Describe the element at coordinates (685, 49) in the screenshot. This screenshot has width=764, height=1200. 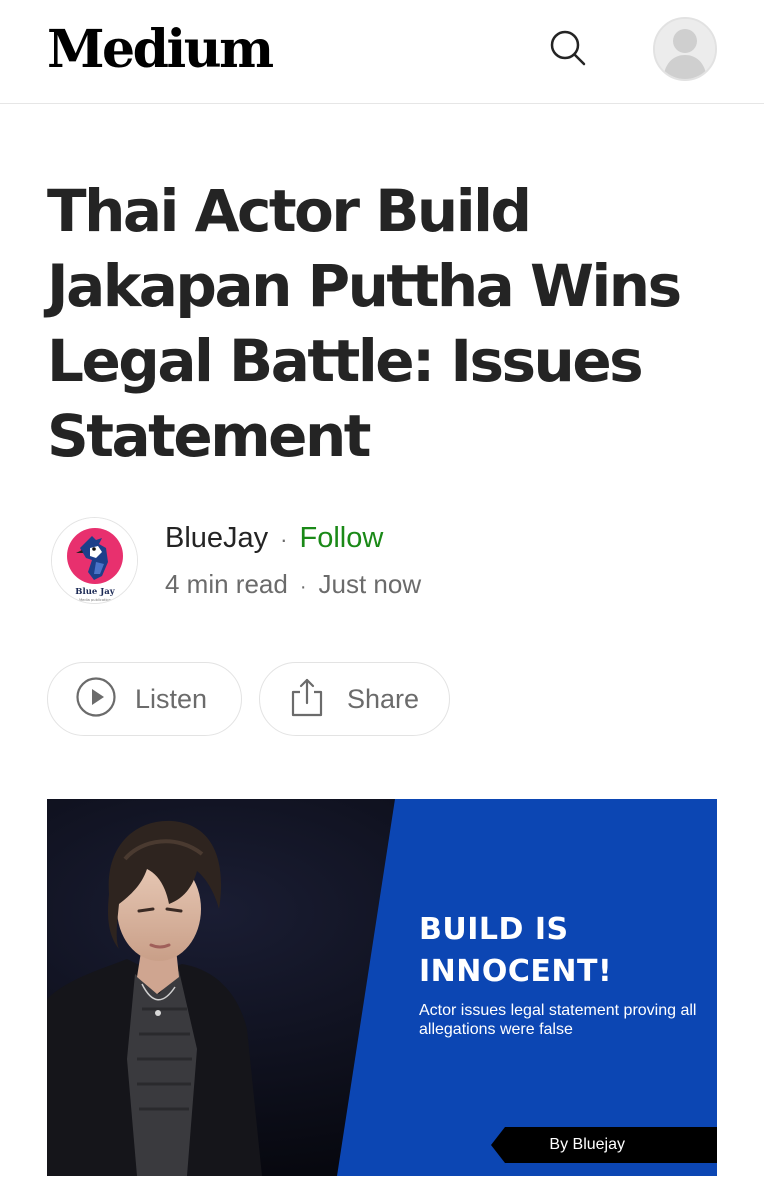
I see `user-avatar-button` at that location.